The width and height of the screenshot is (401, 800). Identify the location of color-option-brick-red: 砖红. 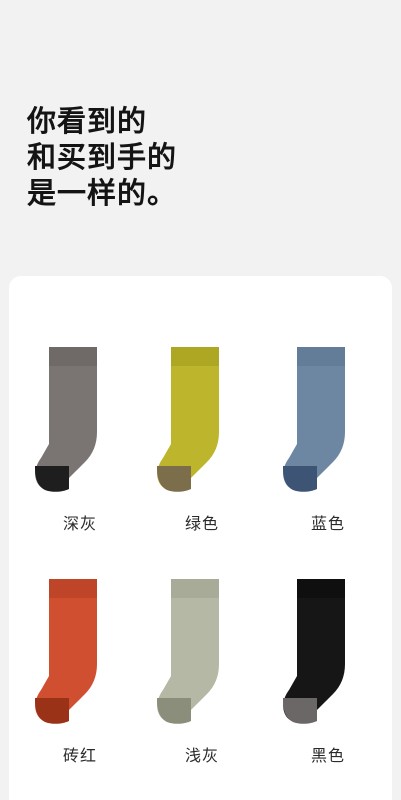
(80, 671).